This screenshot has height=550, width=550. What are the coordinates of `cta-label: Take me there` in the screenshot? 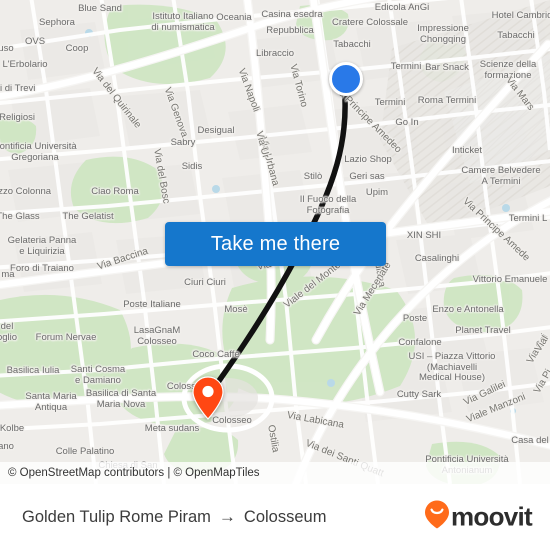 It's located at (275, 243).